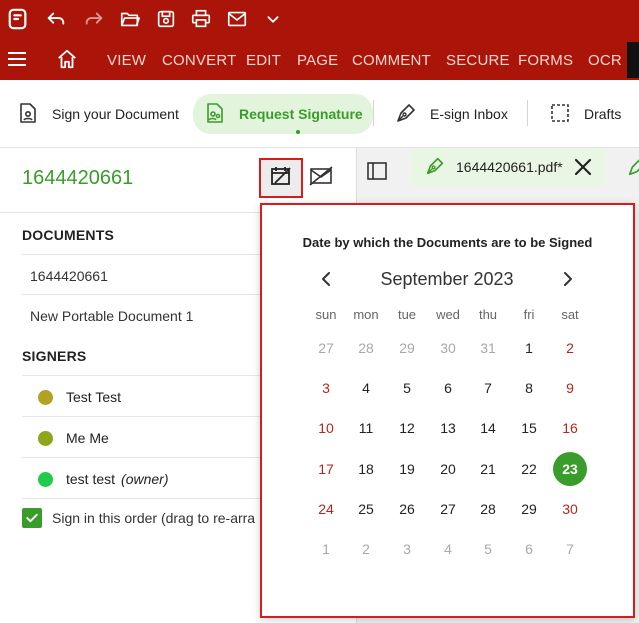 This screenshot has width=639, height=623. Describe the element at coordinates (566, 114) in the screenshot. I see `drafts-icon` at that location.